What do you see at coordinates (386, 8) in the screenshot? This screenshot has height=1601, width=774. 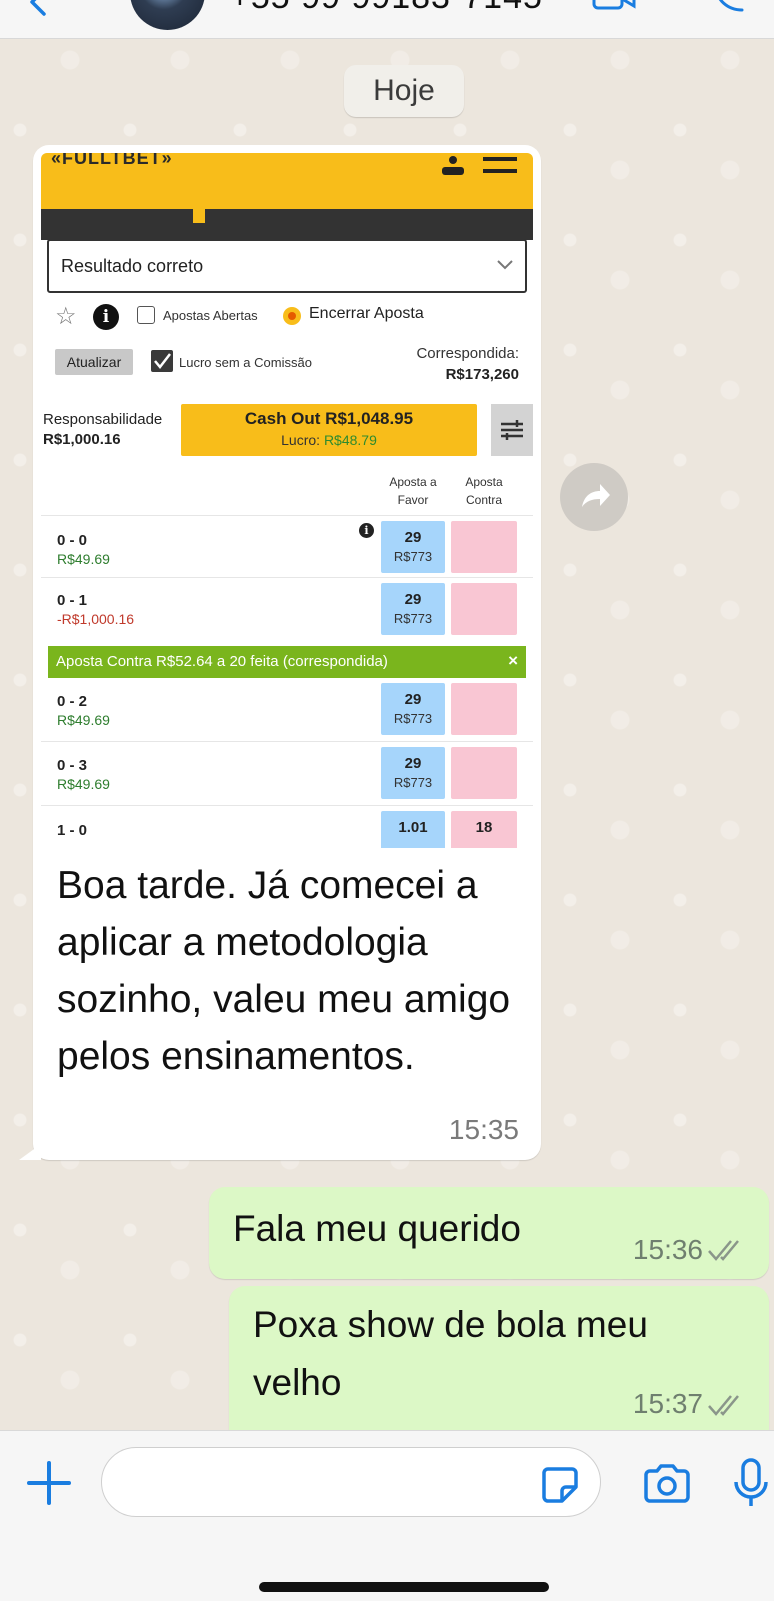 I see `contact-name: +55 99 99183-7145` at bounding box center [386, 8].